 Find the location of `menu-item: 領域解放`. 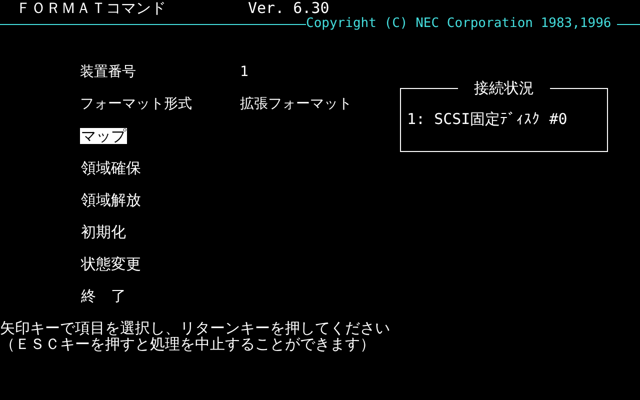

menu-item: 領域解放 is located at coordinates (111, 200).